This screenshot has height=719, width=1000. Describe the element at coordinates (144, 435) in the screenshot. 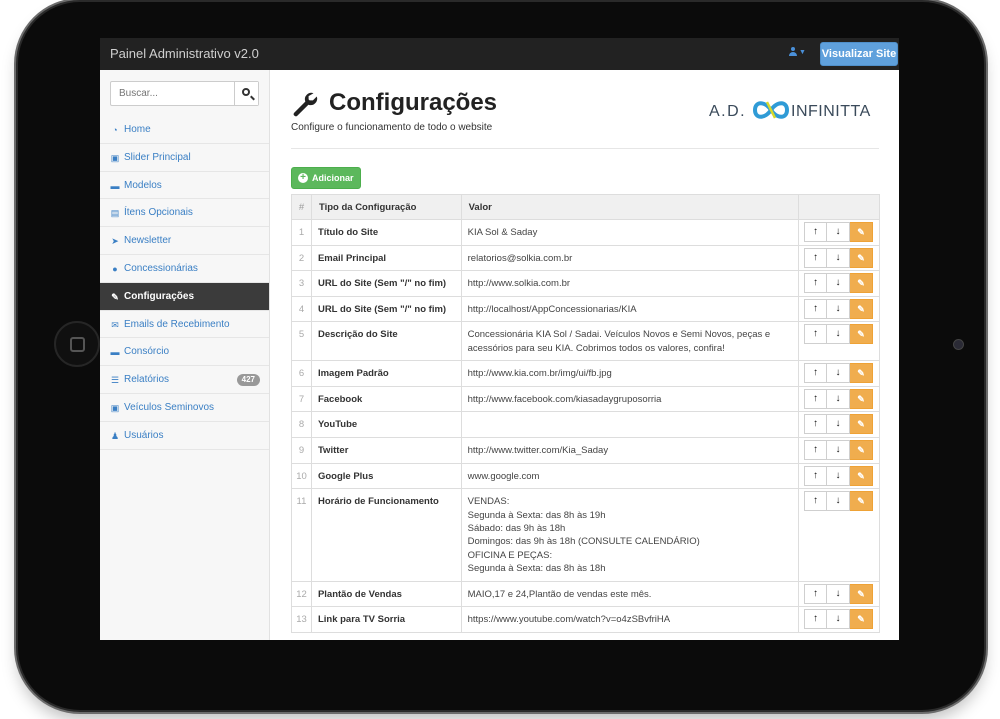

I see `sidebar-item-label: Usuários` at that location.